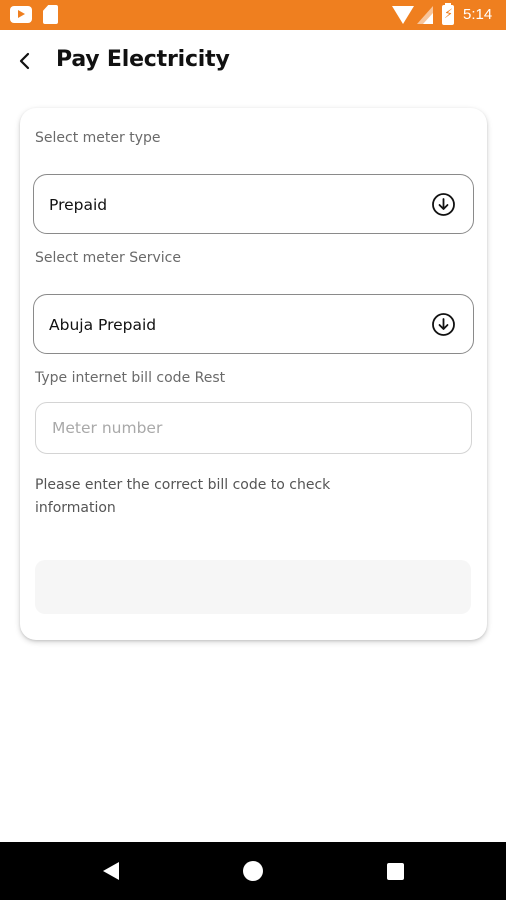 This screenshot has height=900, width=506. I want to click on battery-charging-icon: ⚡, so click(448, 14).